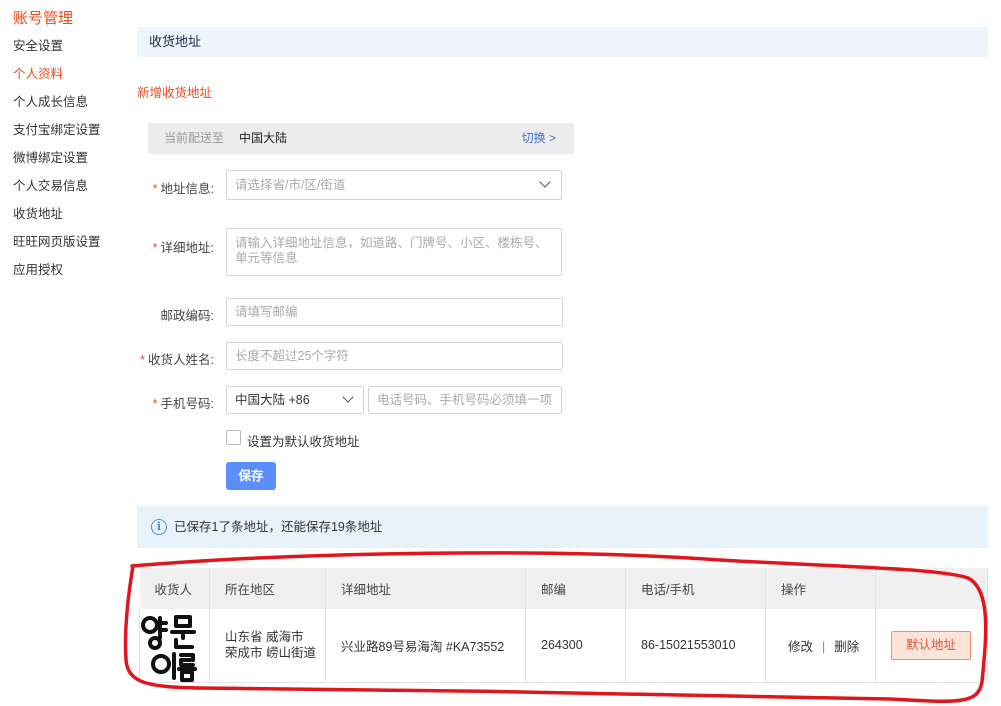 Image resolution: width=1001 pixels, height=706 pixels. I want to click on region-switch-link: 切换 >, so click(539, 138).